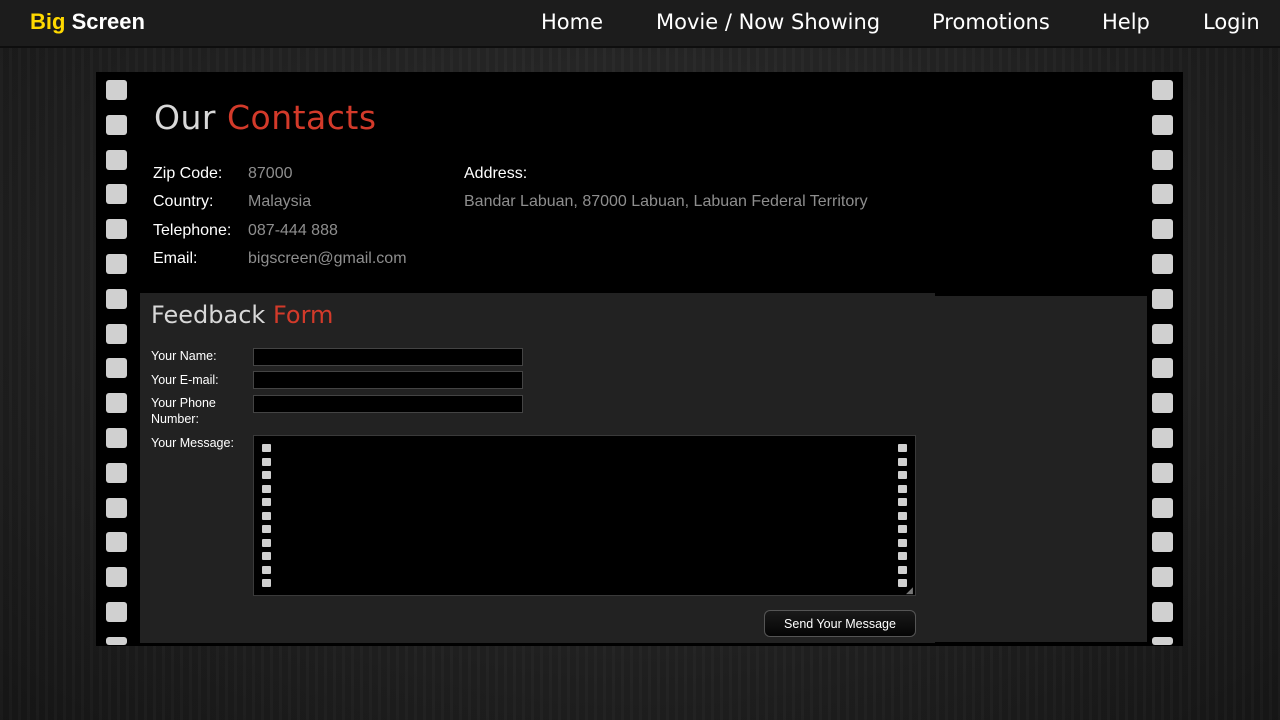  I want to click on email-label: Email:, so click(175, 258).